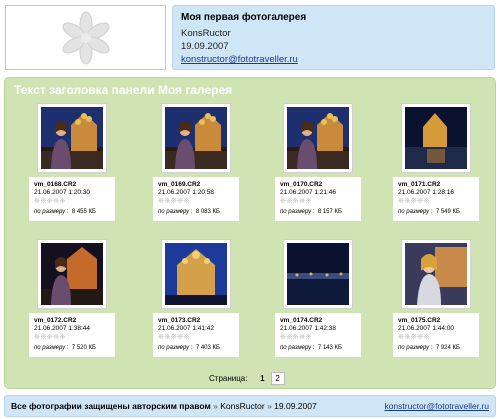 This screenshot has width=500, height=419. I want to click on photo-size: по размеру : 8 455 КБ, so click(65, 212).